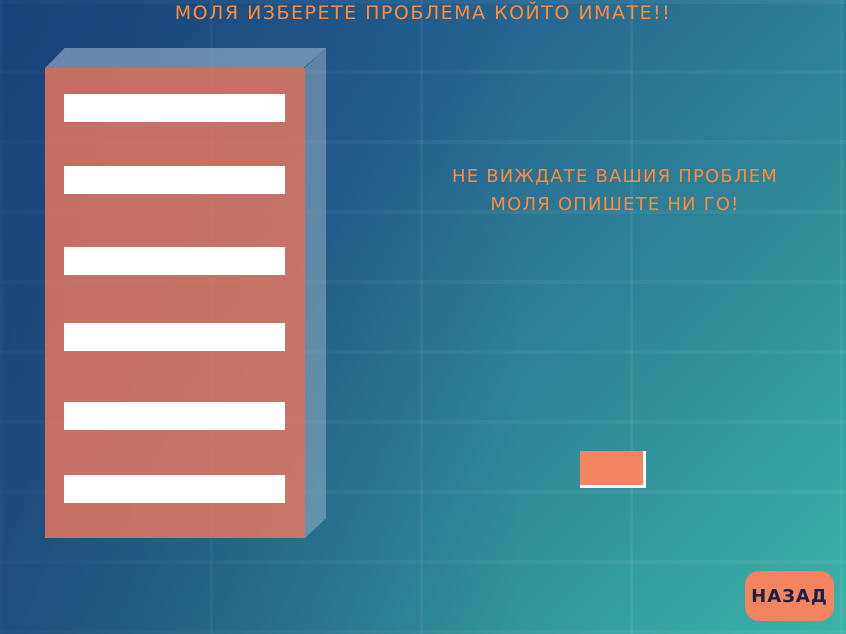 The image size is (846, 634). I want to click on options-panel-top-face, so click(185, 58).